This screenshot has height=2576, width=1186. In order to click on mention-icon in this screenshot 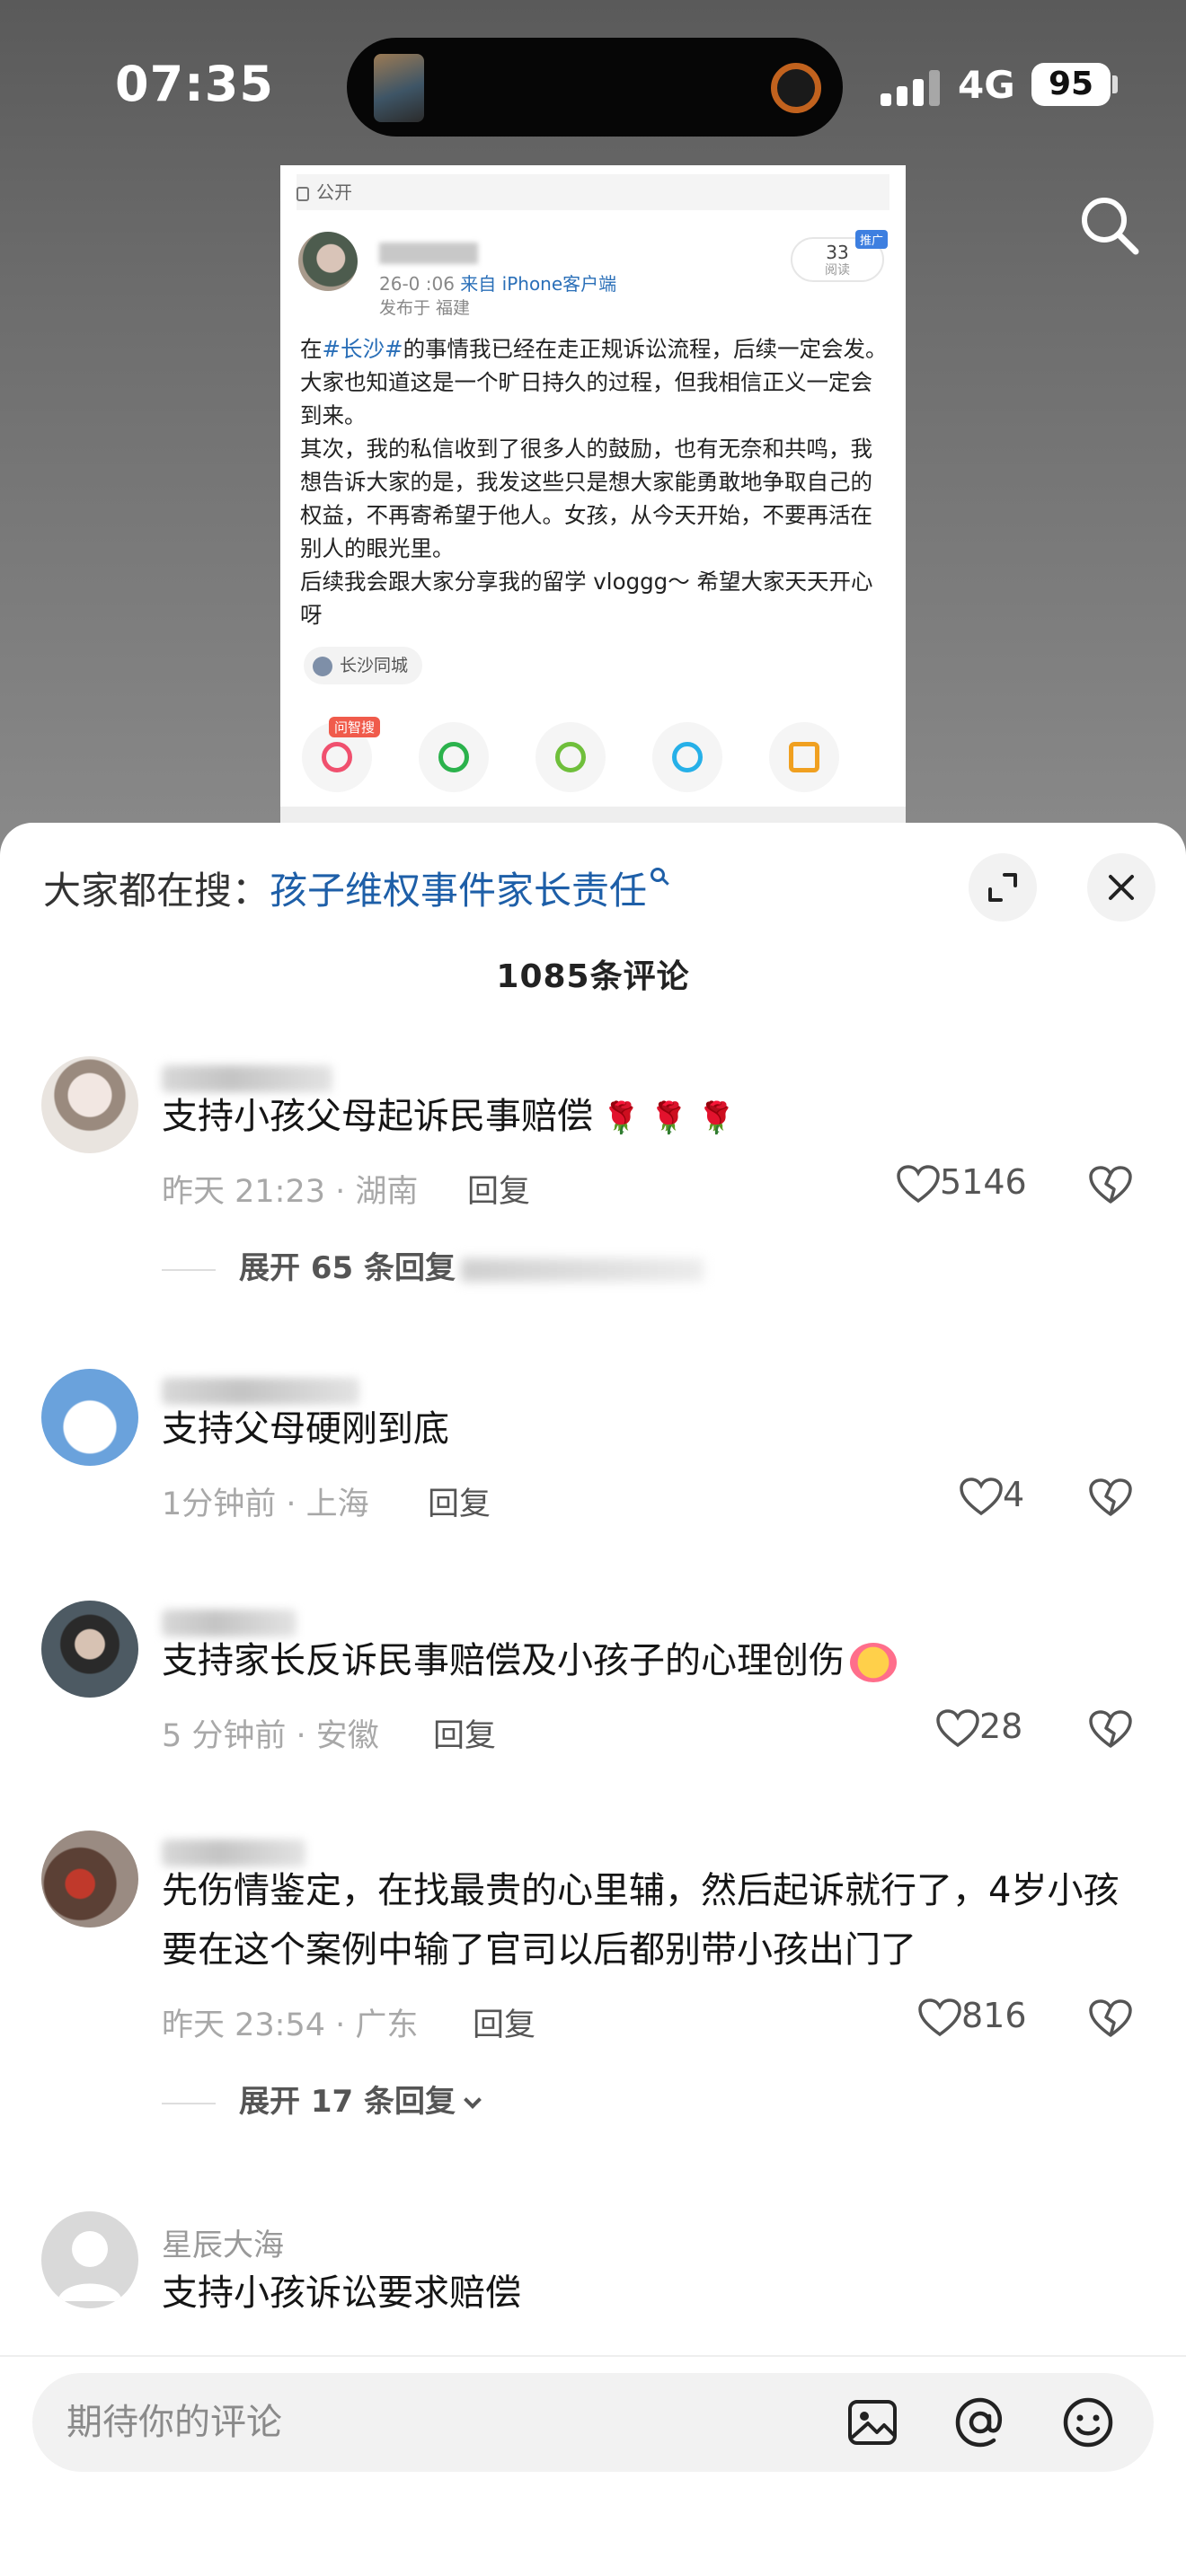, I will do `click(980, 2422)`.